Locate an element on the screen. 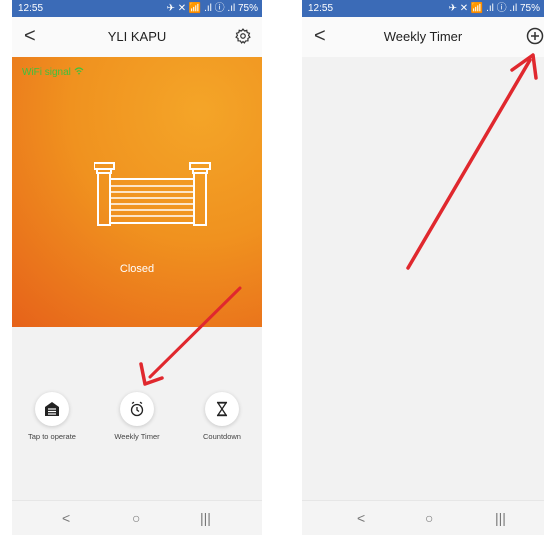  clock-icon is located at coordinates (137, 409).